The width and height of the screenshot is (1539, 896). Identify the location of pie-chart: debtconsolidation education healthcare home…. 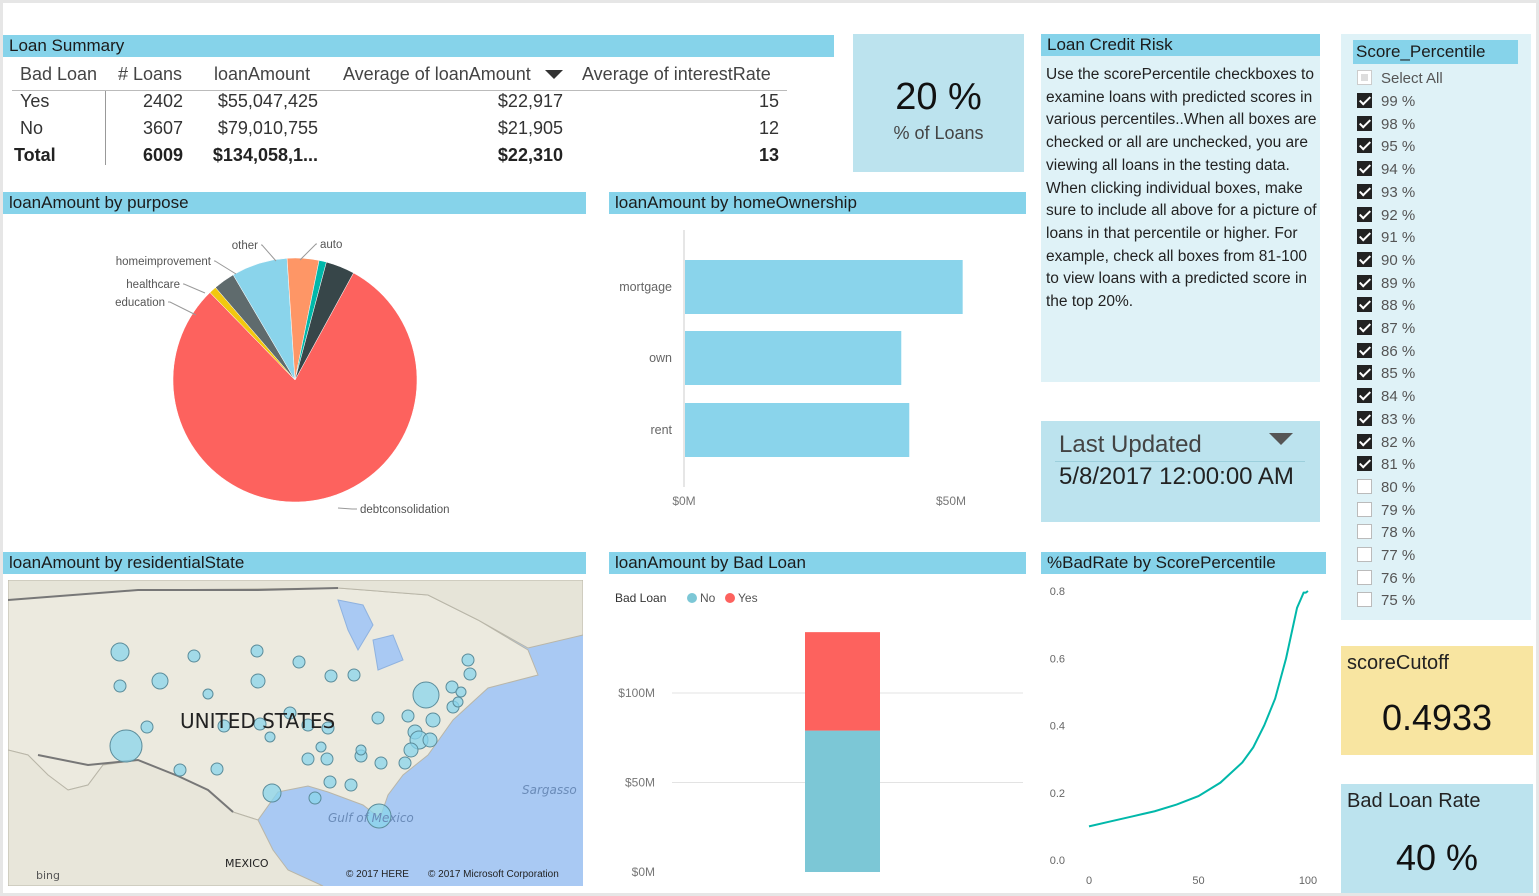
(300, 370).